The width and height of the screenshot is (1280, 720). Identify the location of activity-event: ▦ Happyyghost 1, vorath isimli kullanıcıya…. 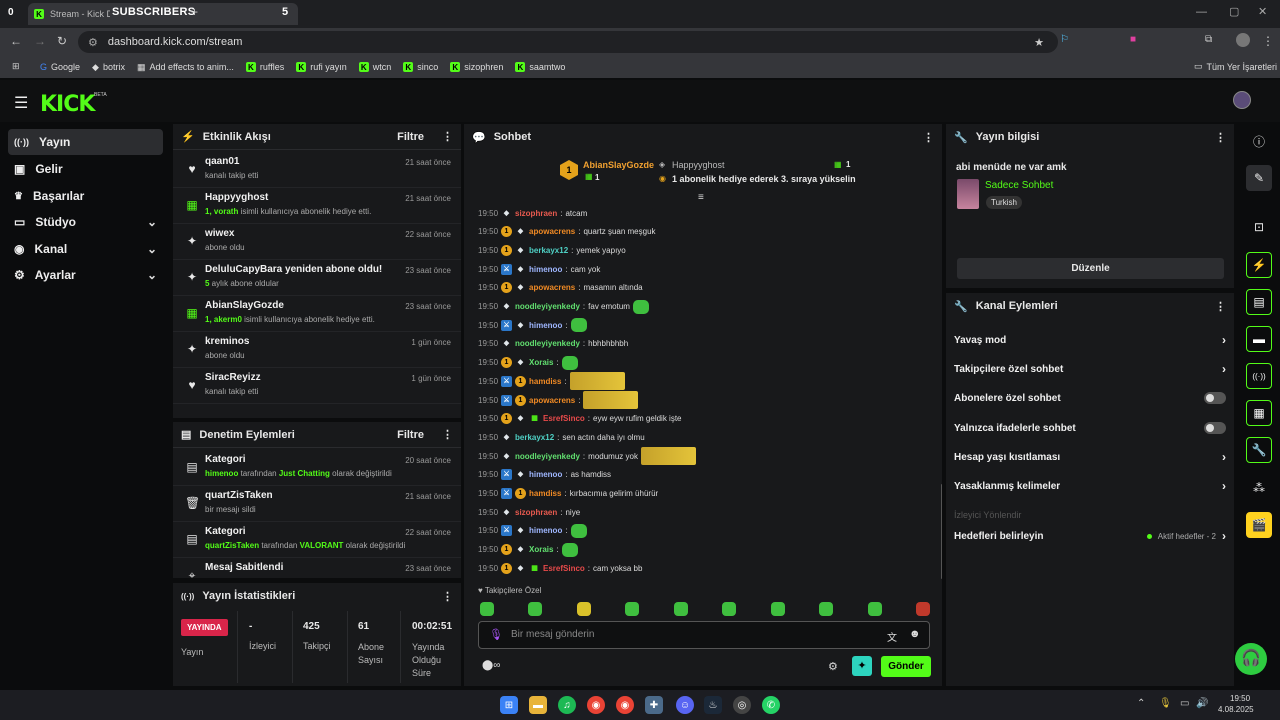
(317, 206).